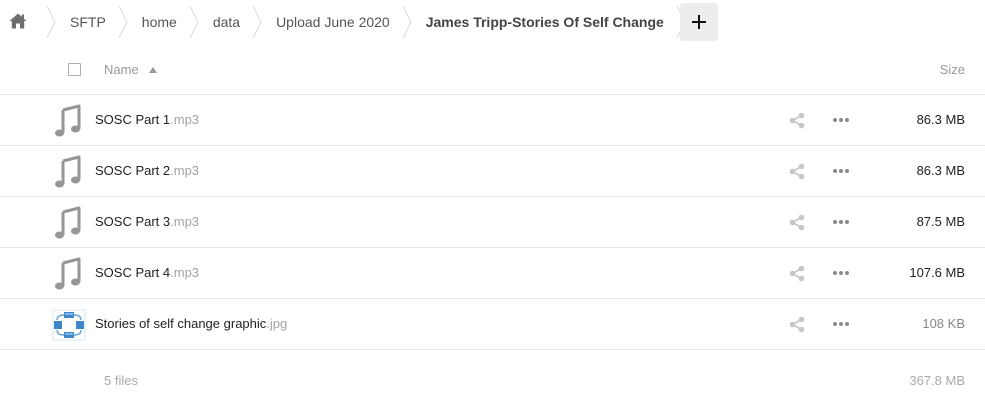 This screenshot has width=985, height=405. Describe the element at coordinates (69, 325) in the screenshot. I see `image-thumbnail` at that location.